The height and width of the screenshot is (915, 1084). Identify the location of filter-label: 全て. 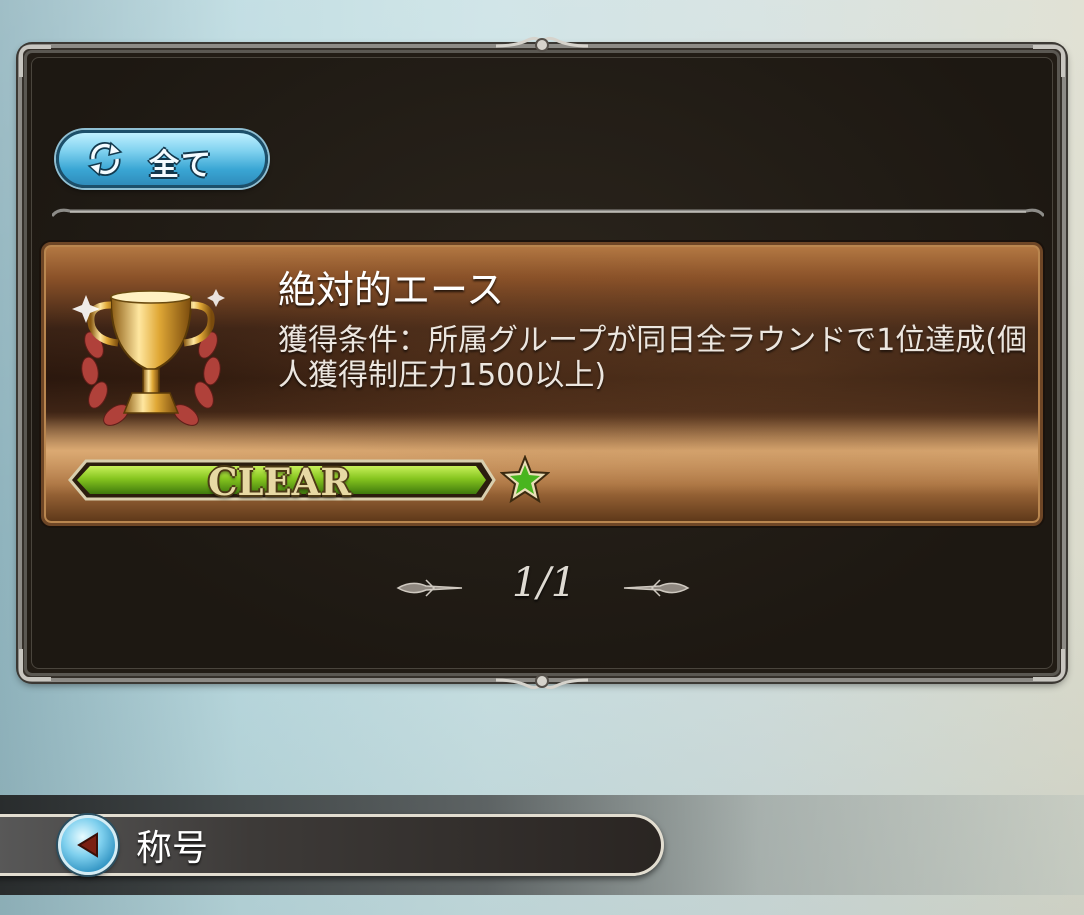
(181, 165).